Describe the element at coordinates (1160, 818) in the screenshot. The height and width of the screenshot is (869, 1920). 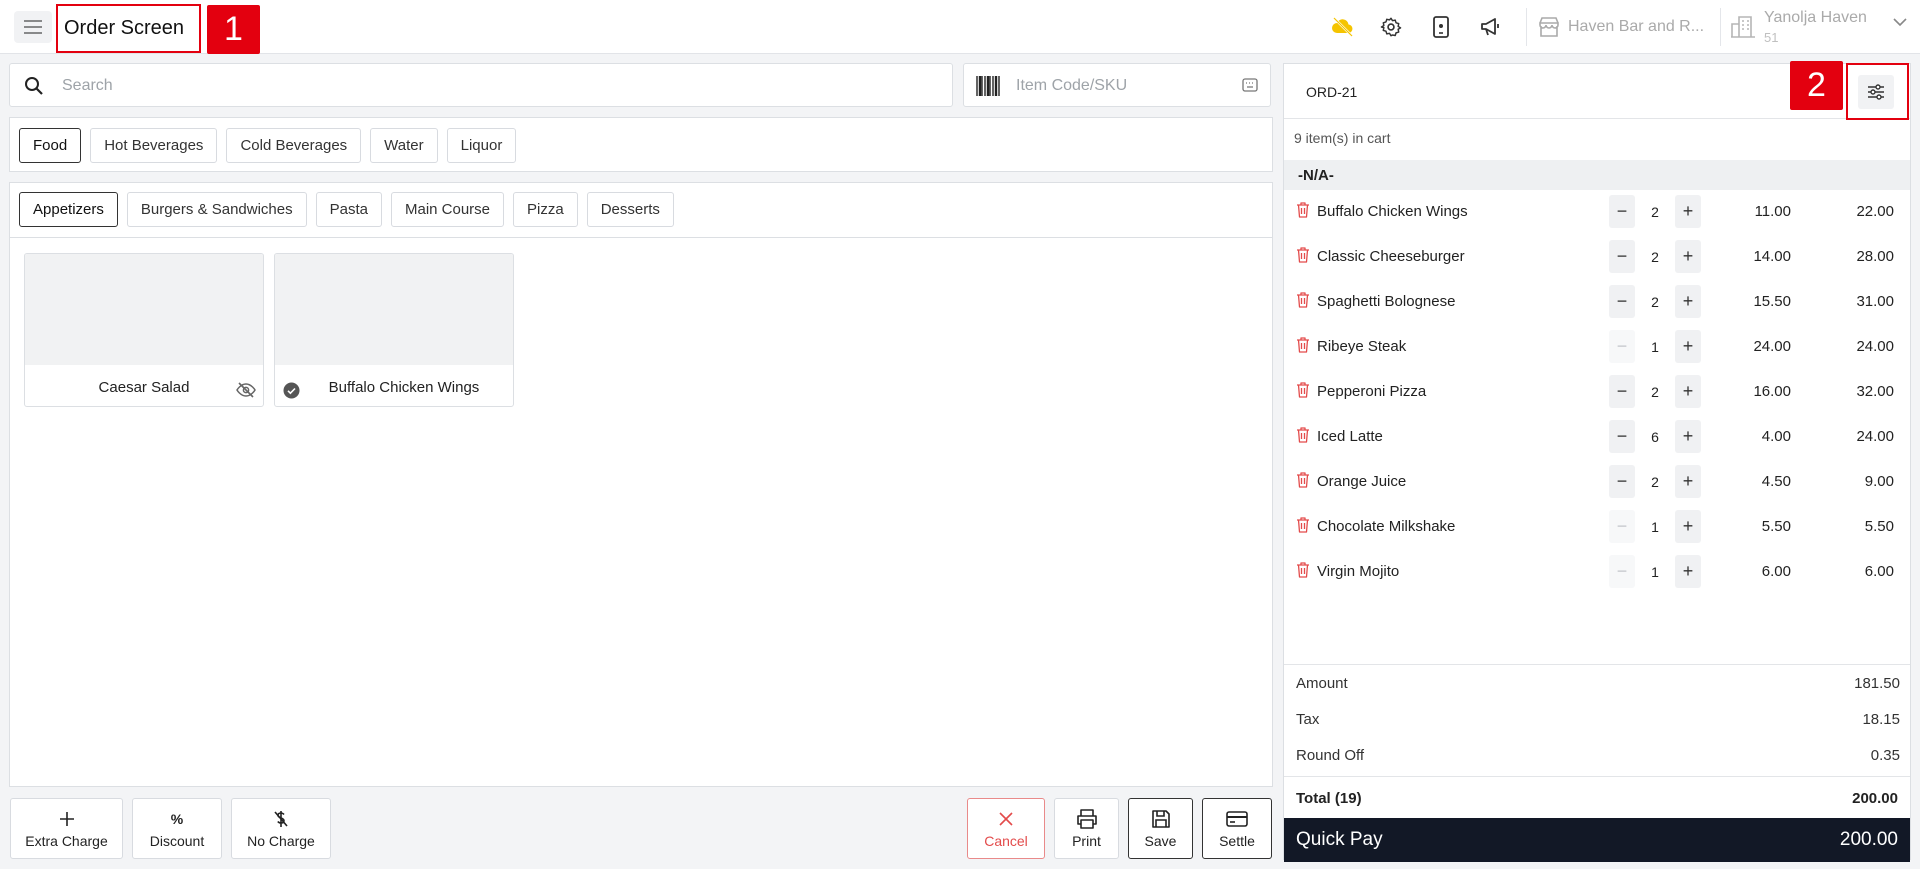
I see `save-icon` at that location.